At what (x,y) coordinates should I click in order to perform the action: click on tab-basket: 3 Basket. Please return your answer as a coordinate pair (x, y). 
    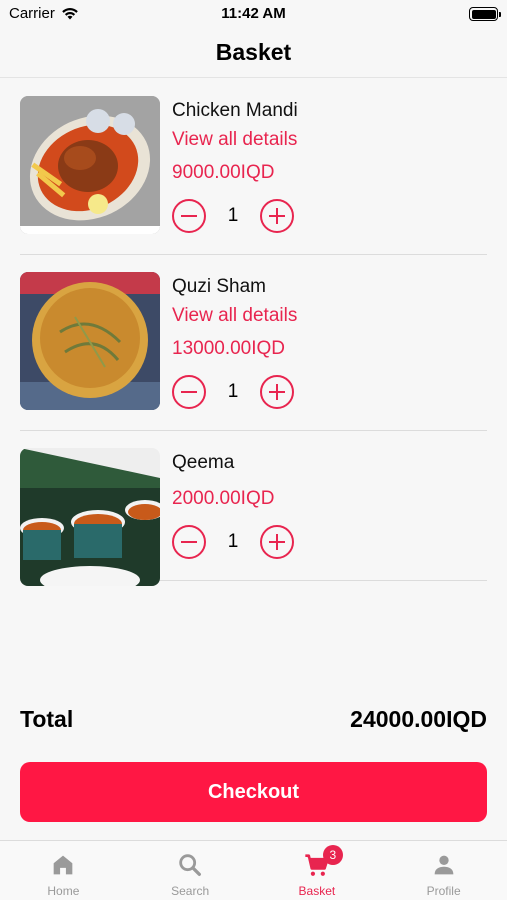
    Looking at the image, I should click on (317, 870).